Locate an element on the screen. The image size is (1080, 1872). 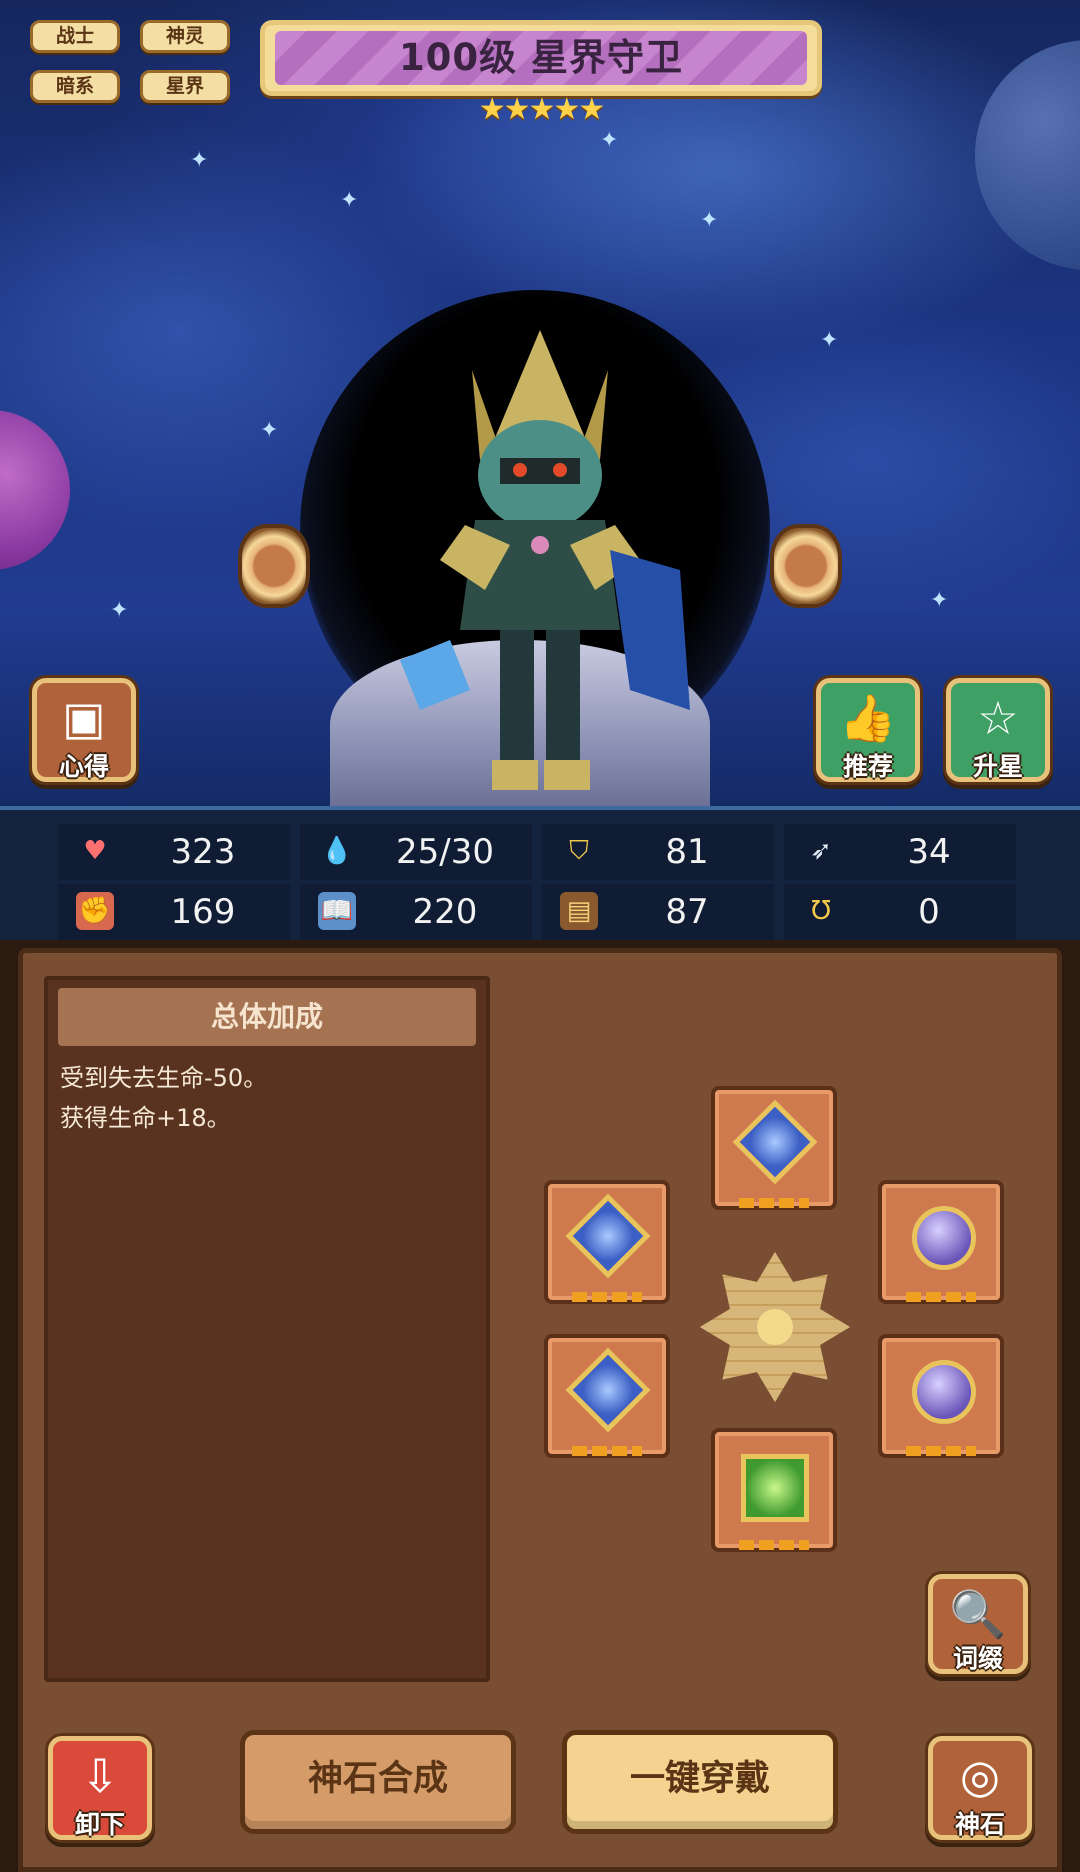
affix-button: 🔍 词缀 is located at coordinates (978, 1624).